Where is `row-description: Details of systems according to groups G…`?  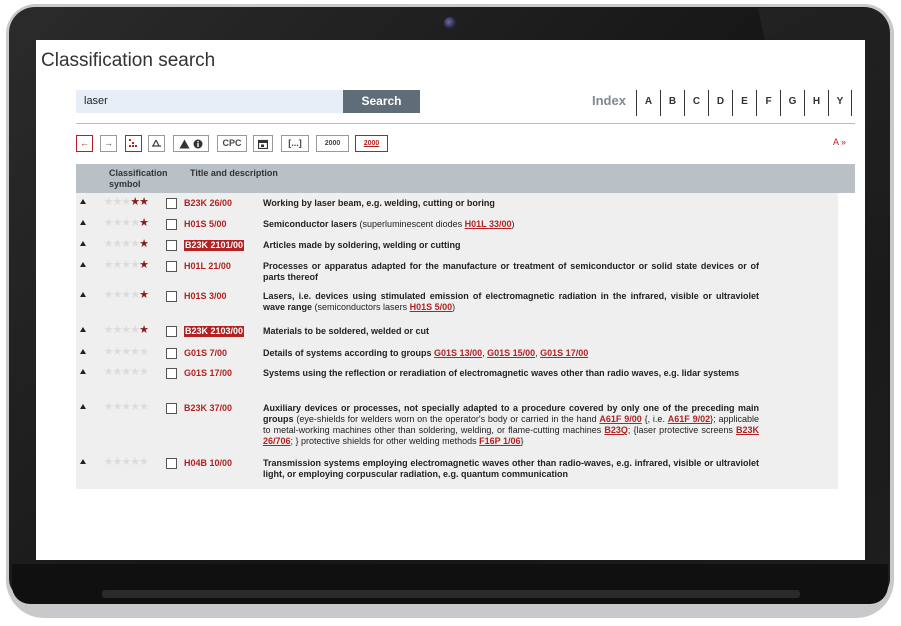
row-description: Details of systems according to groups G… is located at coordinates (511, 353).